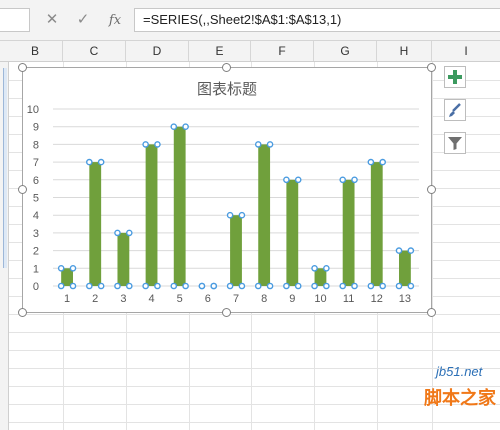 The height and width of the screenshot is (430, 500). I want to click on watermark-url: jb51.net, so click(459, 371).